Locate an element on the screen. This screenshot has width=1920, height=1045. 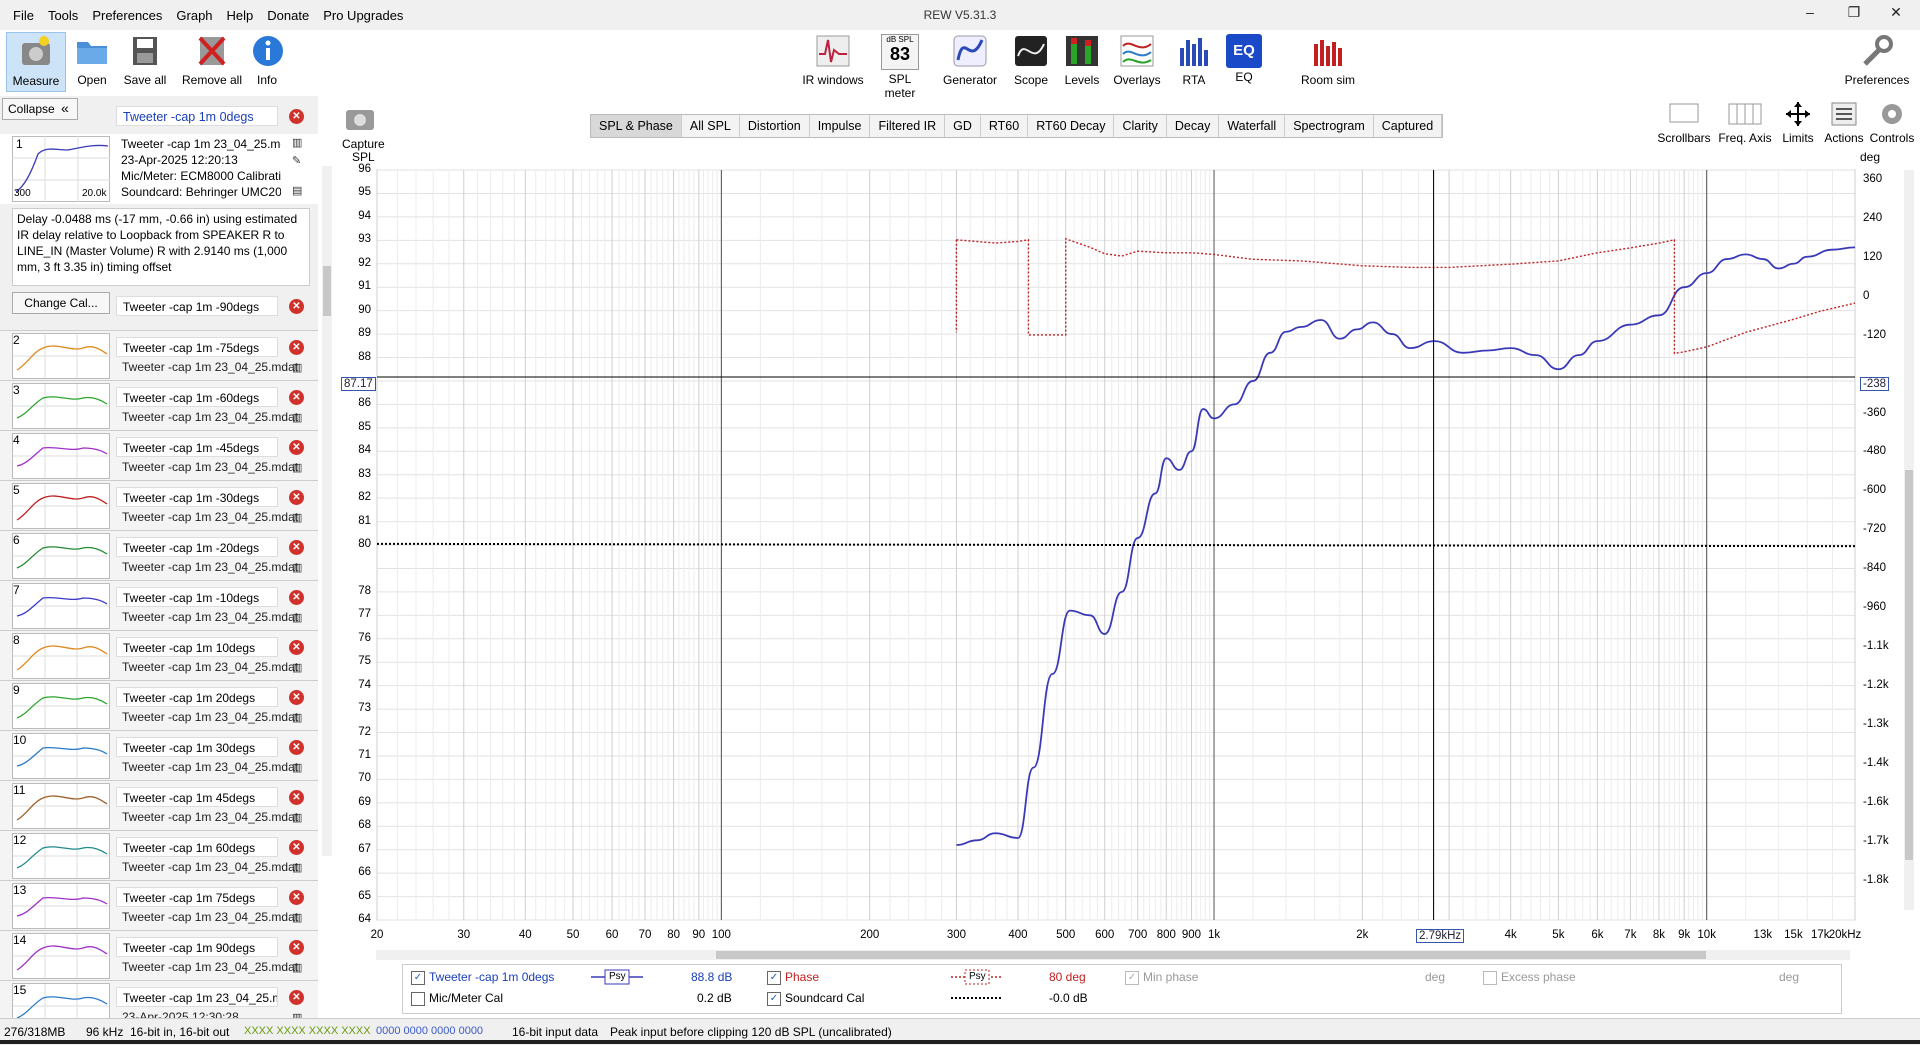
measure-button: Measure is located at coordinates (36, 62).